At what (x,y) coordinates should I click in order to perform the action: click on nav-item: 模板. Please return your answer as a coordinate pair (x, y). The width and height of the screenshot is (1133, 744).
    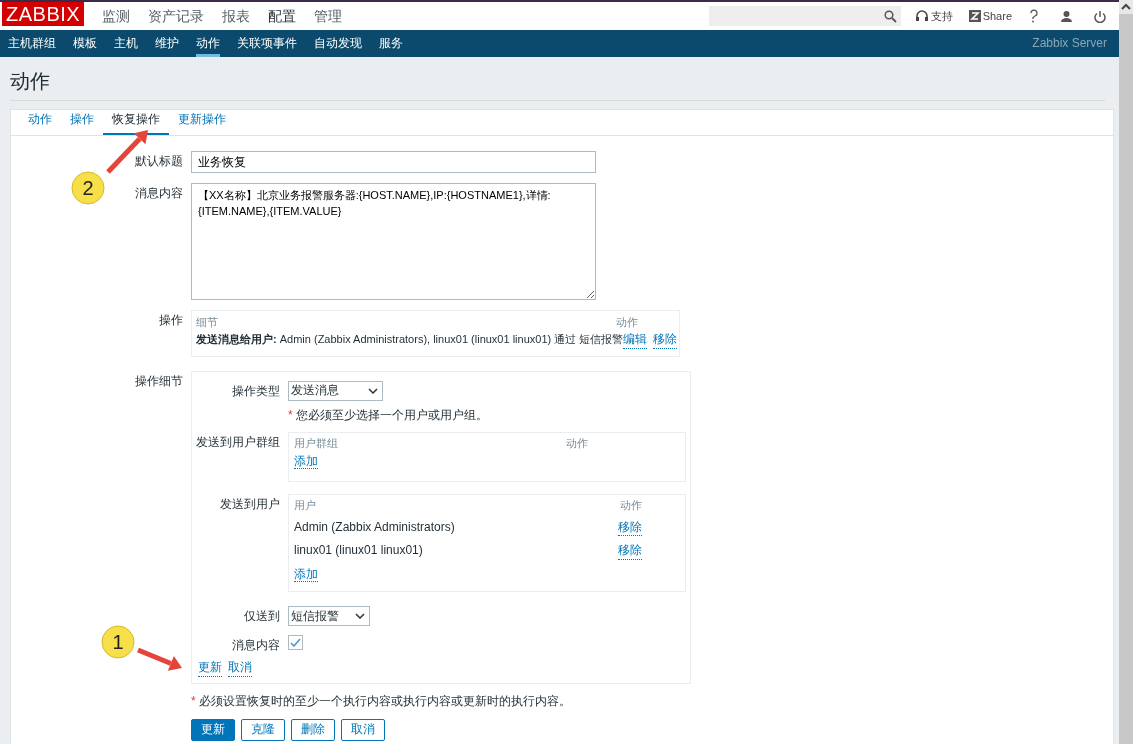
    Looking at the image, I should click on (85, 43).